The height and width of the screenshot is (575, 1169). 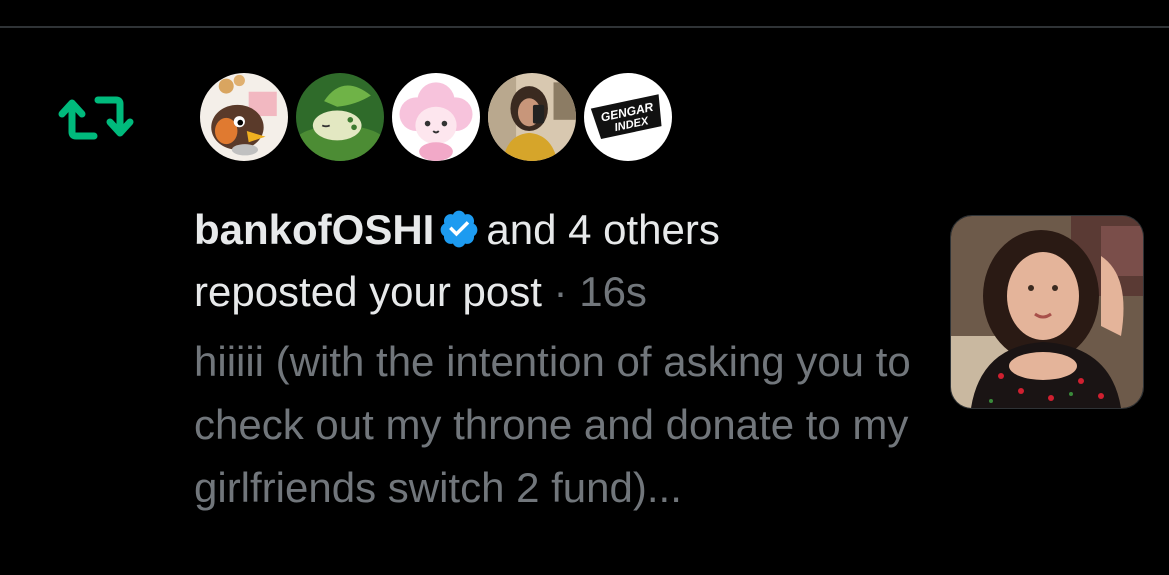 What do you see at coordinates (628, 117) in the screenshot?
I see `gengar-index-avatar: GENGAR INDEX` at bounding box center [628, 117].